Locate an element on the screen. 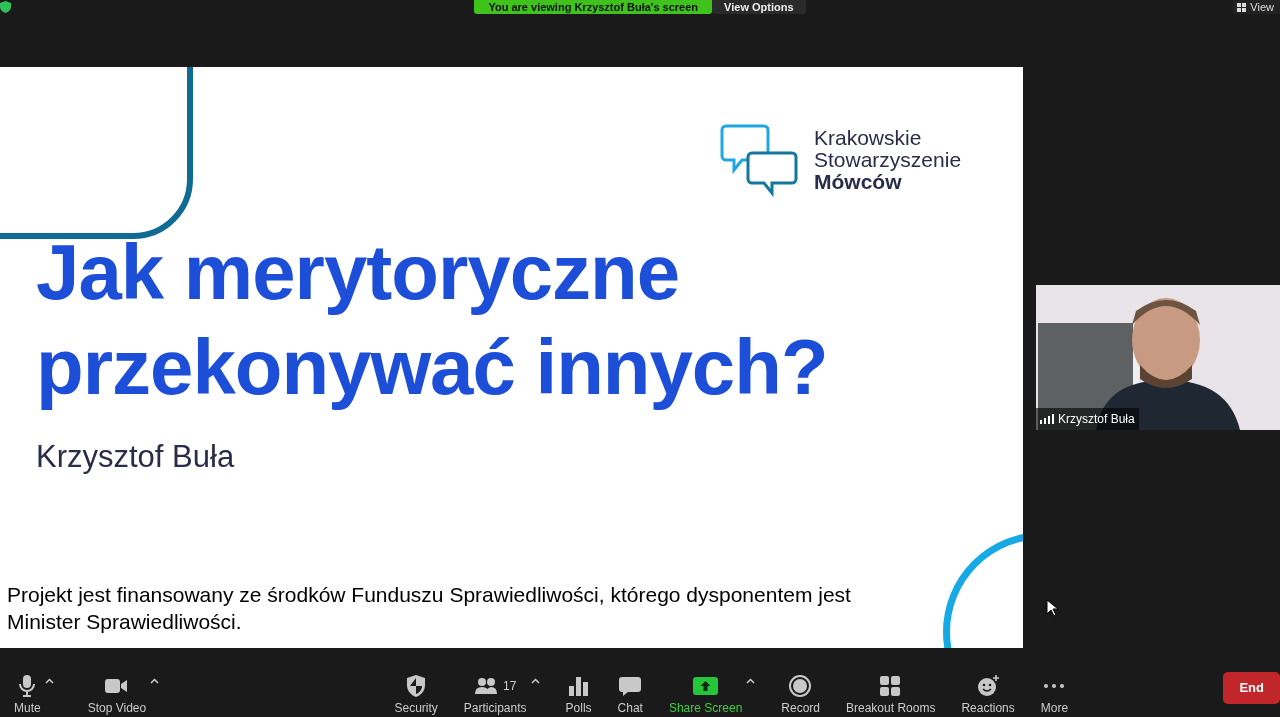  speech-bubble-icon is located at coordinates (630, 686).